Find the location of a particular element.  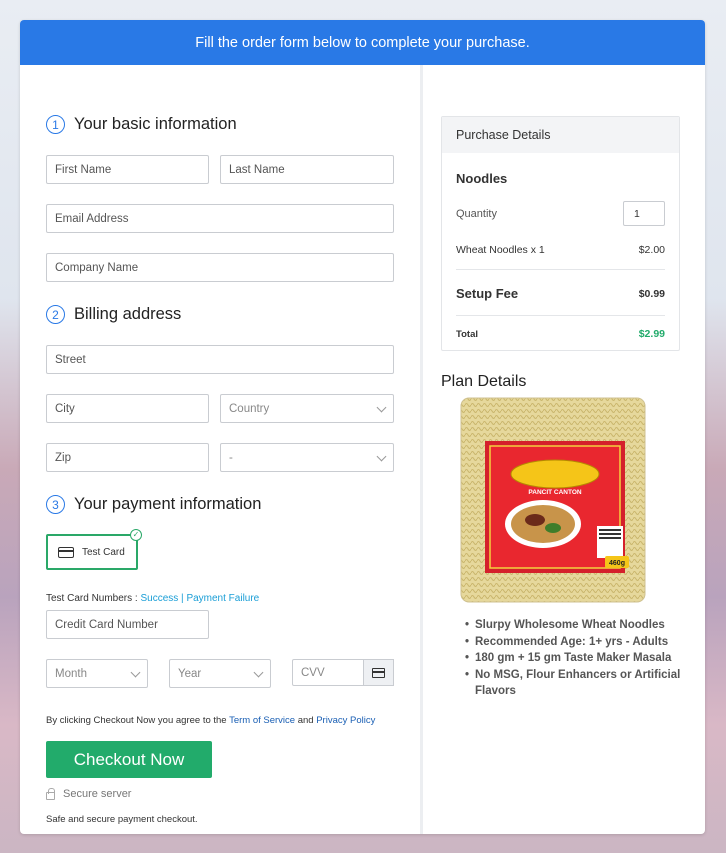

product-name-text: Noodles is located at coordinates (482, 178).